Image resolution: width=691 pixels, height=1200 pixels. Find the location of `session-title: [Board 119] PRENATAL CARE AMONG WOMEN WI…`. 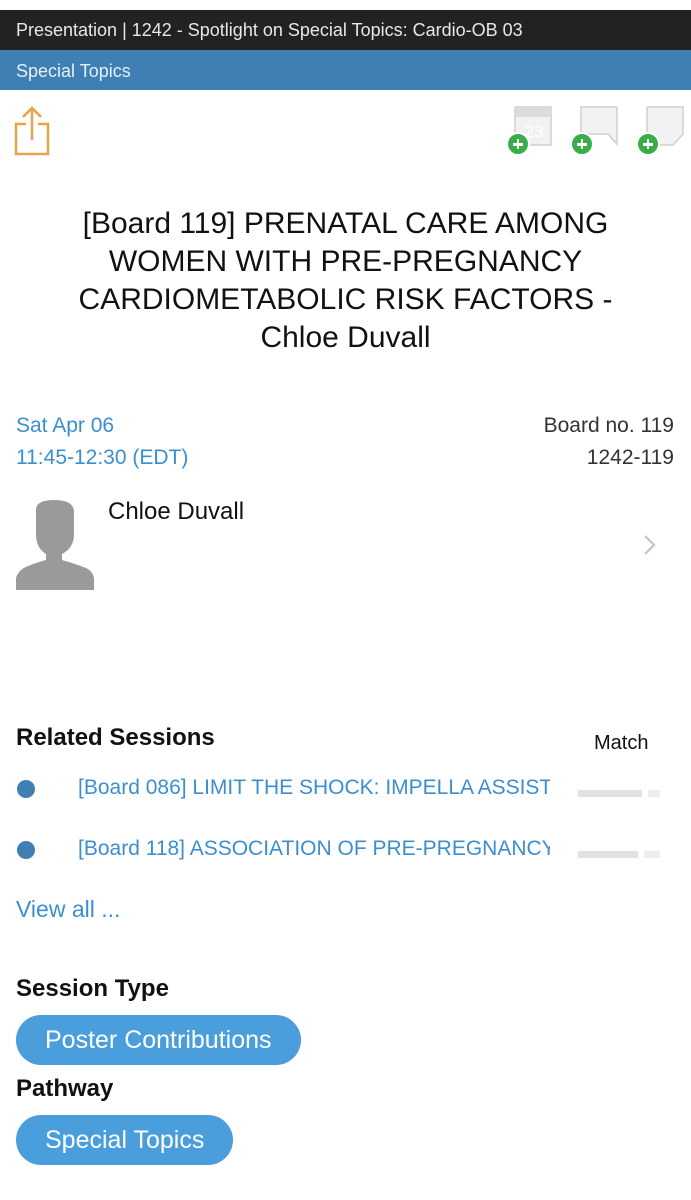

session-title: [Board 119] PRENATAL CARE AMONG WOMEN WI… is located at coordinates (345, 280).